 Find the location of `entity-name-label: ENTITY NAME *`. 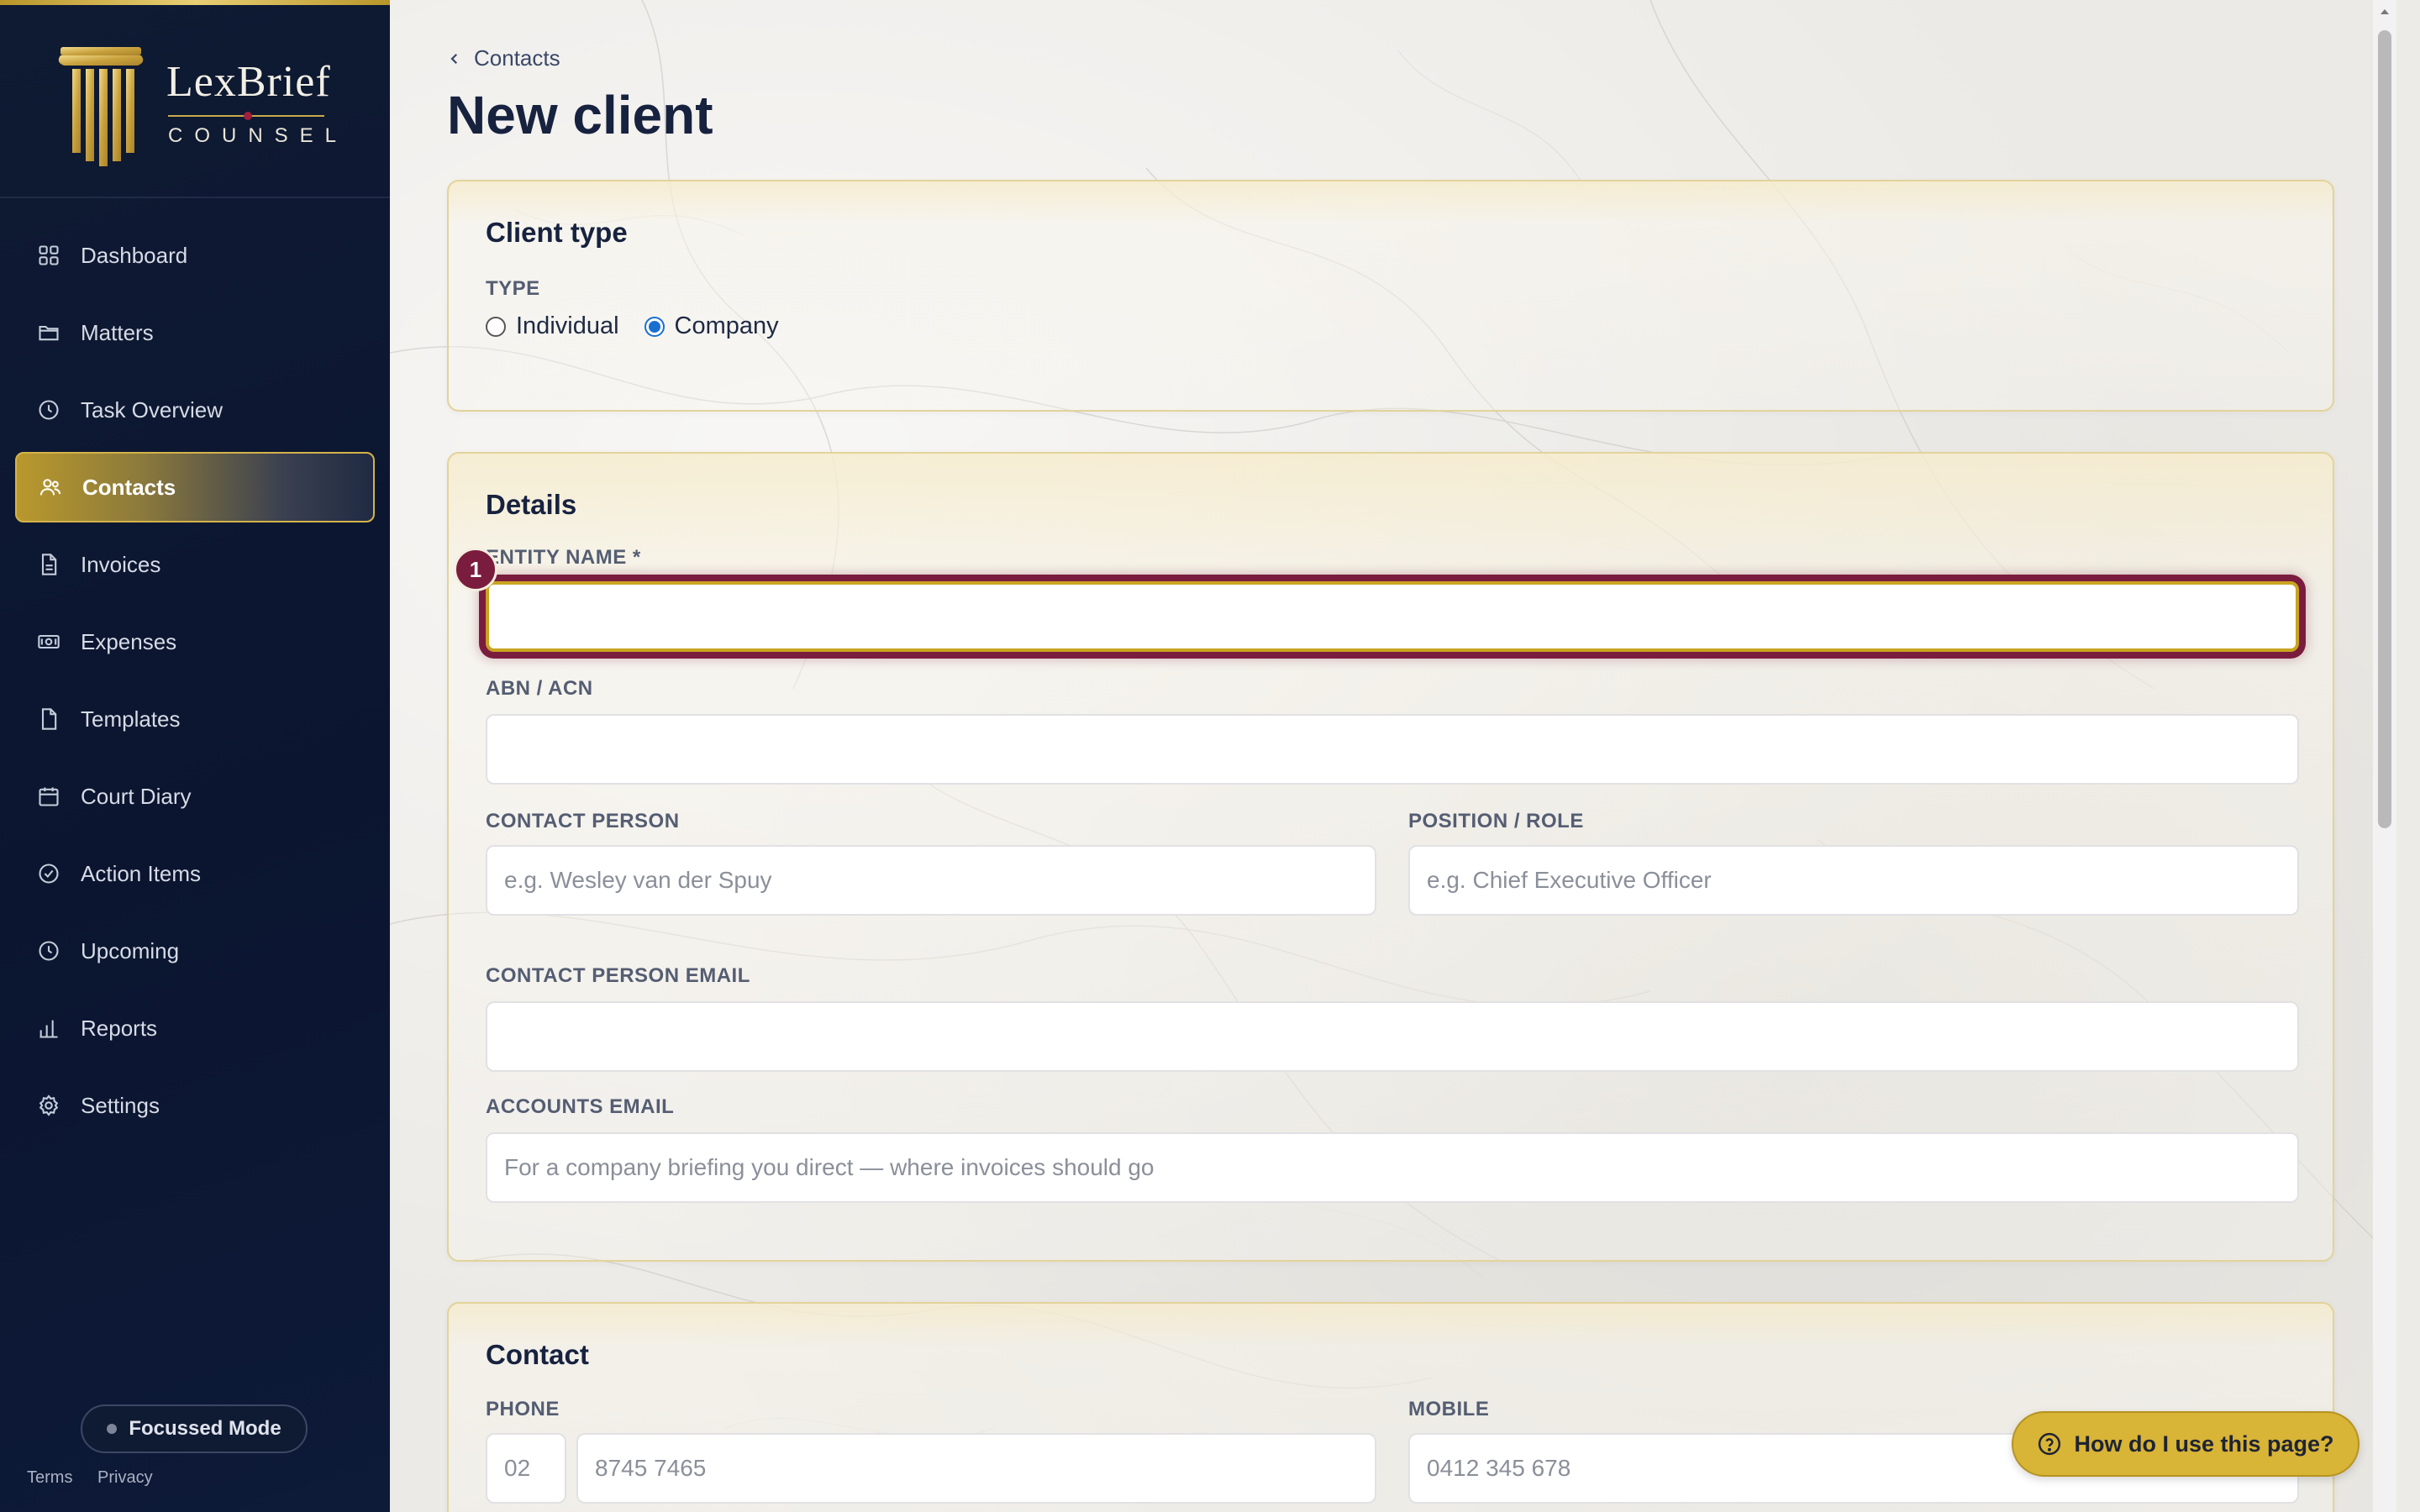

entity-name-label: ENTITY NAME * is located at coordinates (563, 557).